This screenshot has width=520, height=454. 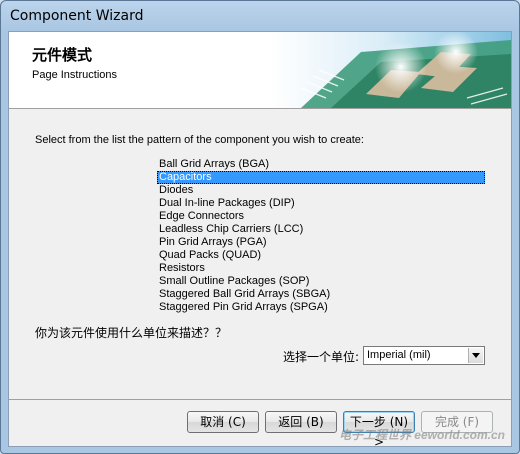 What do you see at coordinates (74, 75) in the screenshot?
I see `page-subtitle: Page Instructions` at bounding box center [74, 75].